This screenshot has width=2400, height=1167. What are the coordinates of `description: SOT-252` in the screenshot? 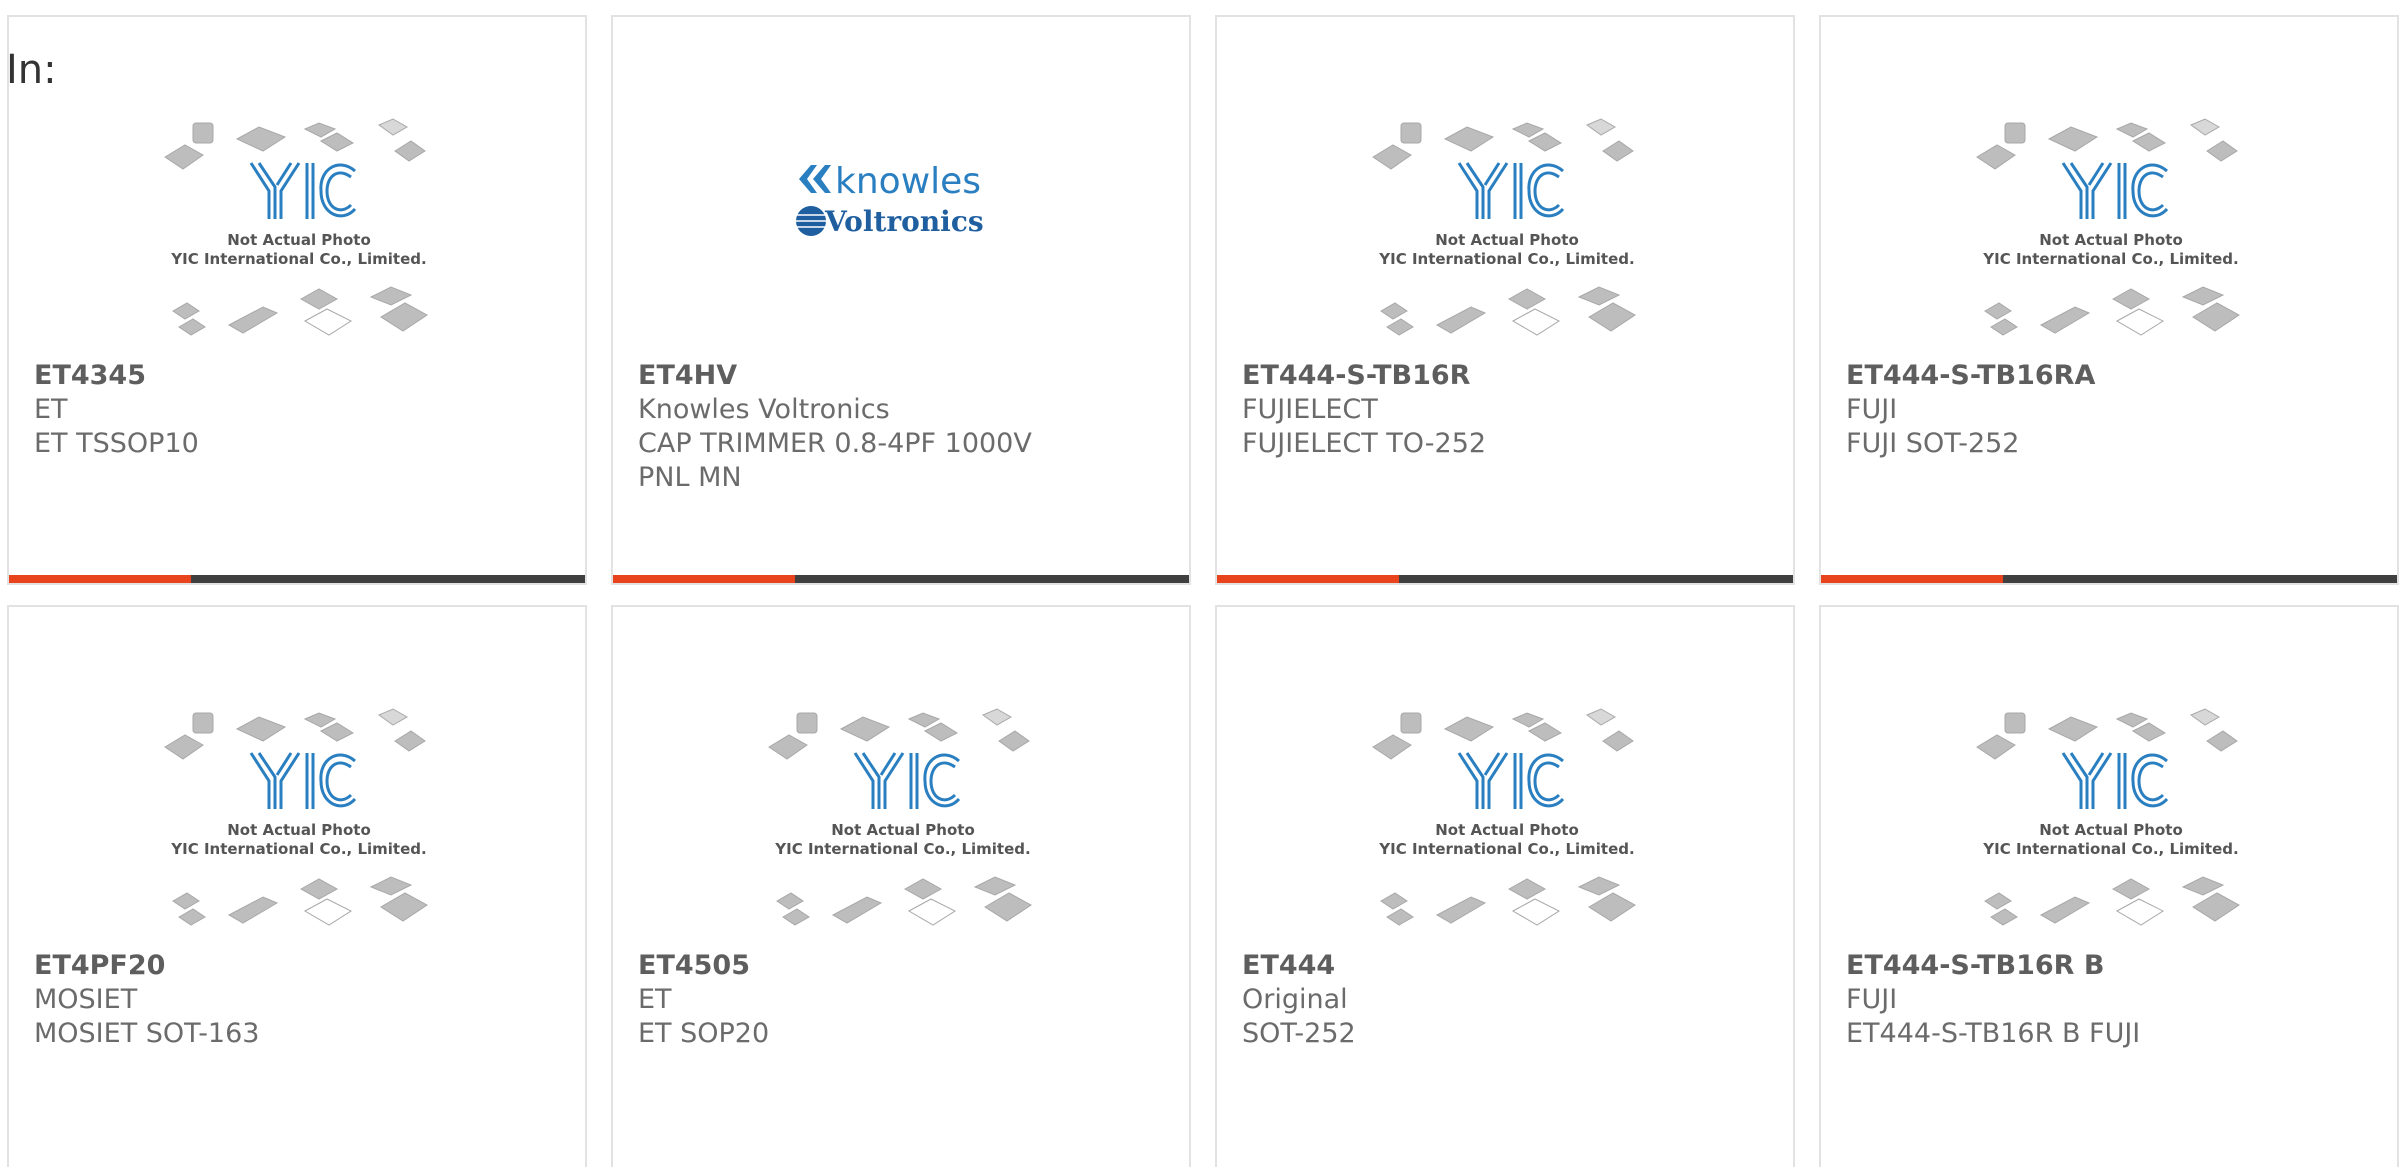 It's located at (1299, 1033).